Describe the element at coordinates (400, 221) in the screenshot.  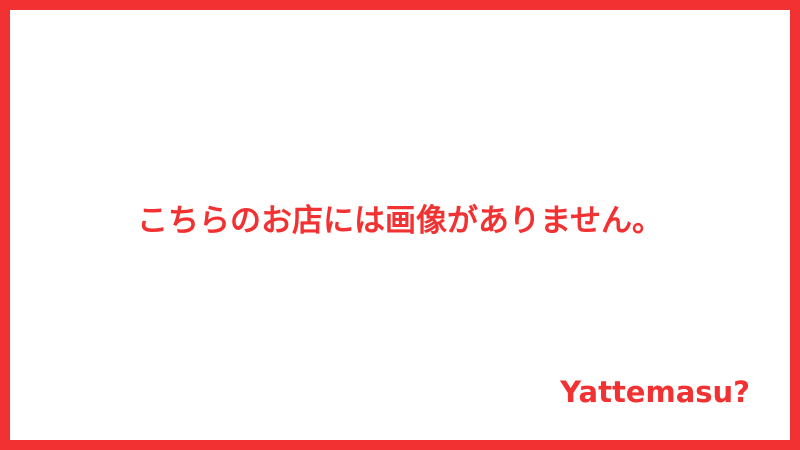
I see `no-image-message: こちらのお店には画像がありません。` at that location.